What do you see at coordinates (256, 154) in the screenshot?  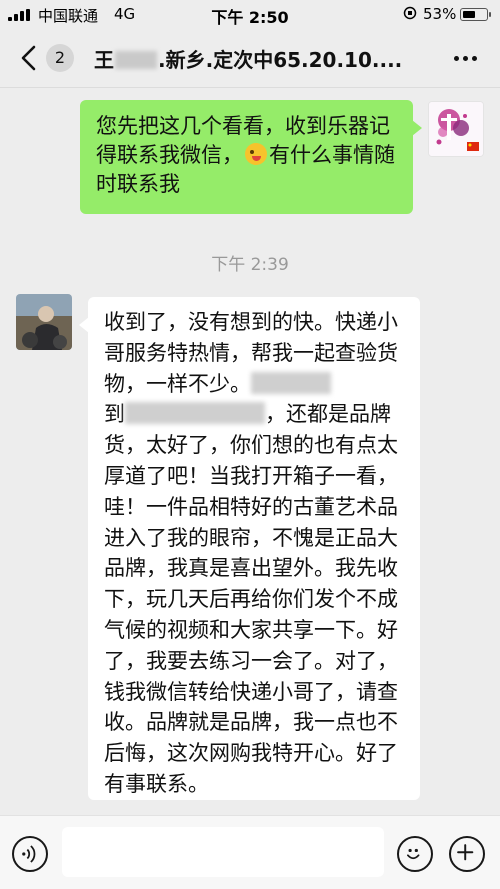 I see `grinning-tongue-emoji` at bounding box center [256, 154].